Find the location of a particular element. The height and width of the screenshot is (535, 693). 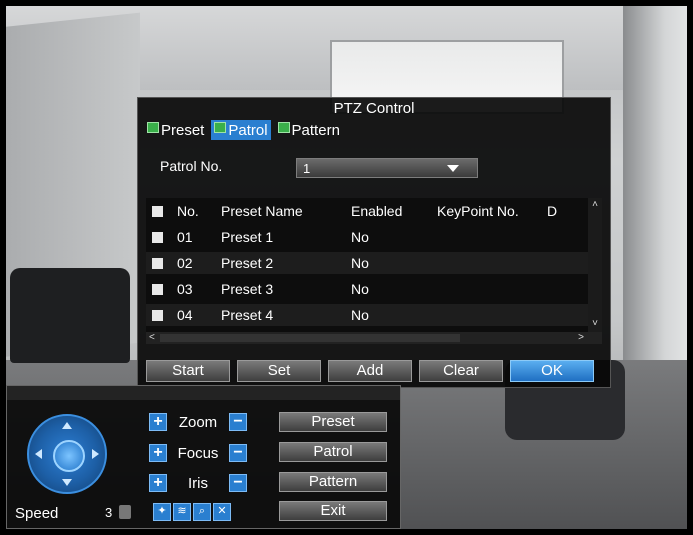

speed-label: Speed is located at coordinates (37, 513).